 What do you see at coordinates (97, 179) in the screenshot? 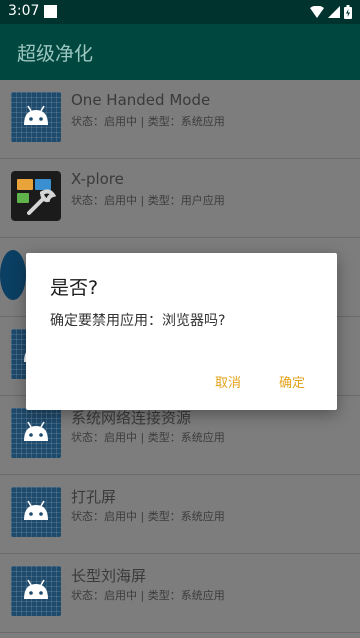
I see `app-name: X-plore` at bounding box center [97, 179].